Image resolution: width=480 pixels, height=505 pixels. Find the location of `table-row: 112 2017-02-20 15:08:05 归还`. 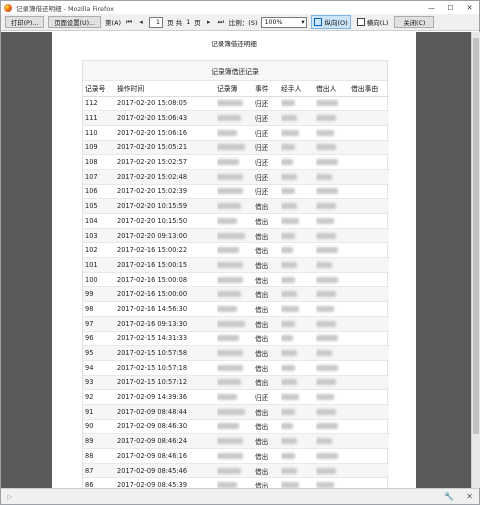

table-row: 112 2017-02-20 15:08:05 归还 is located at coordinates (236, 104).